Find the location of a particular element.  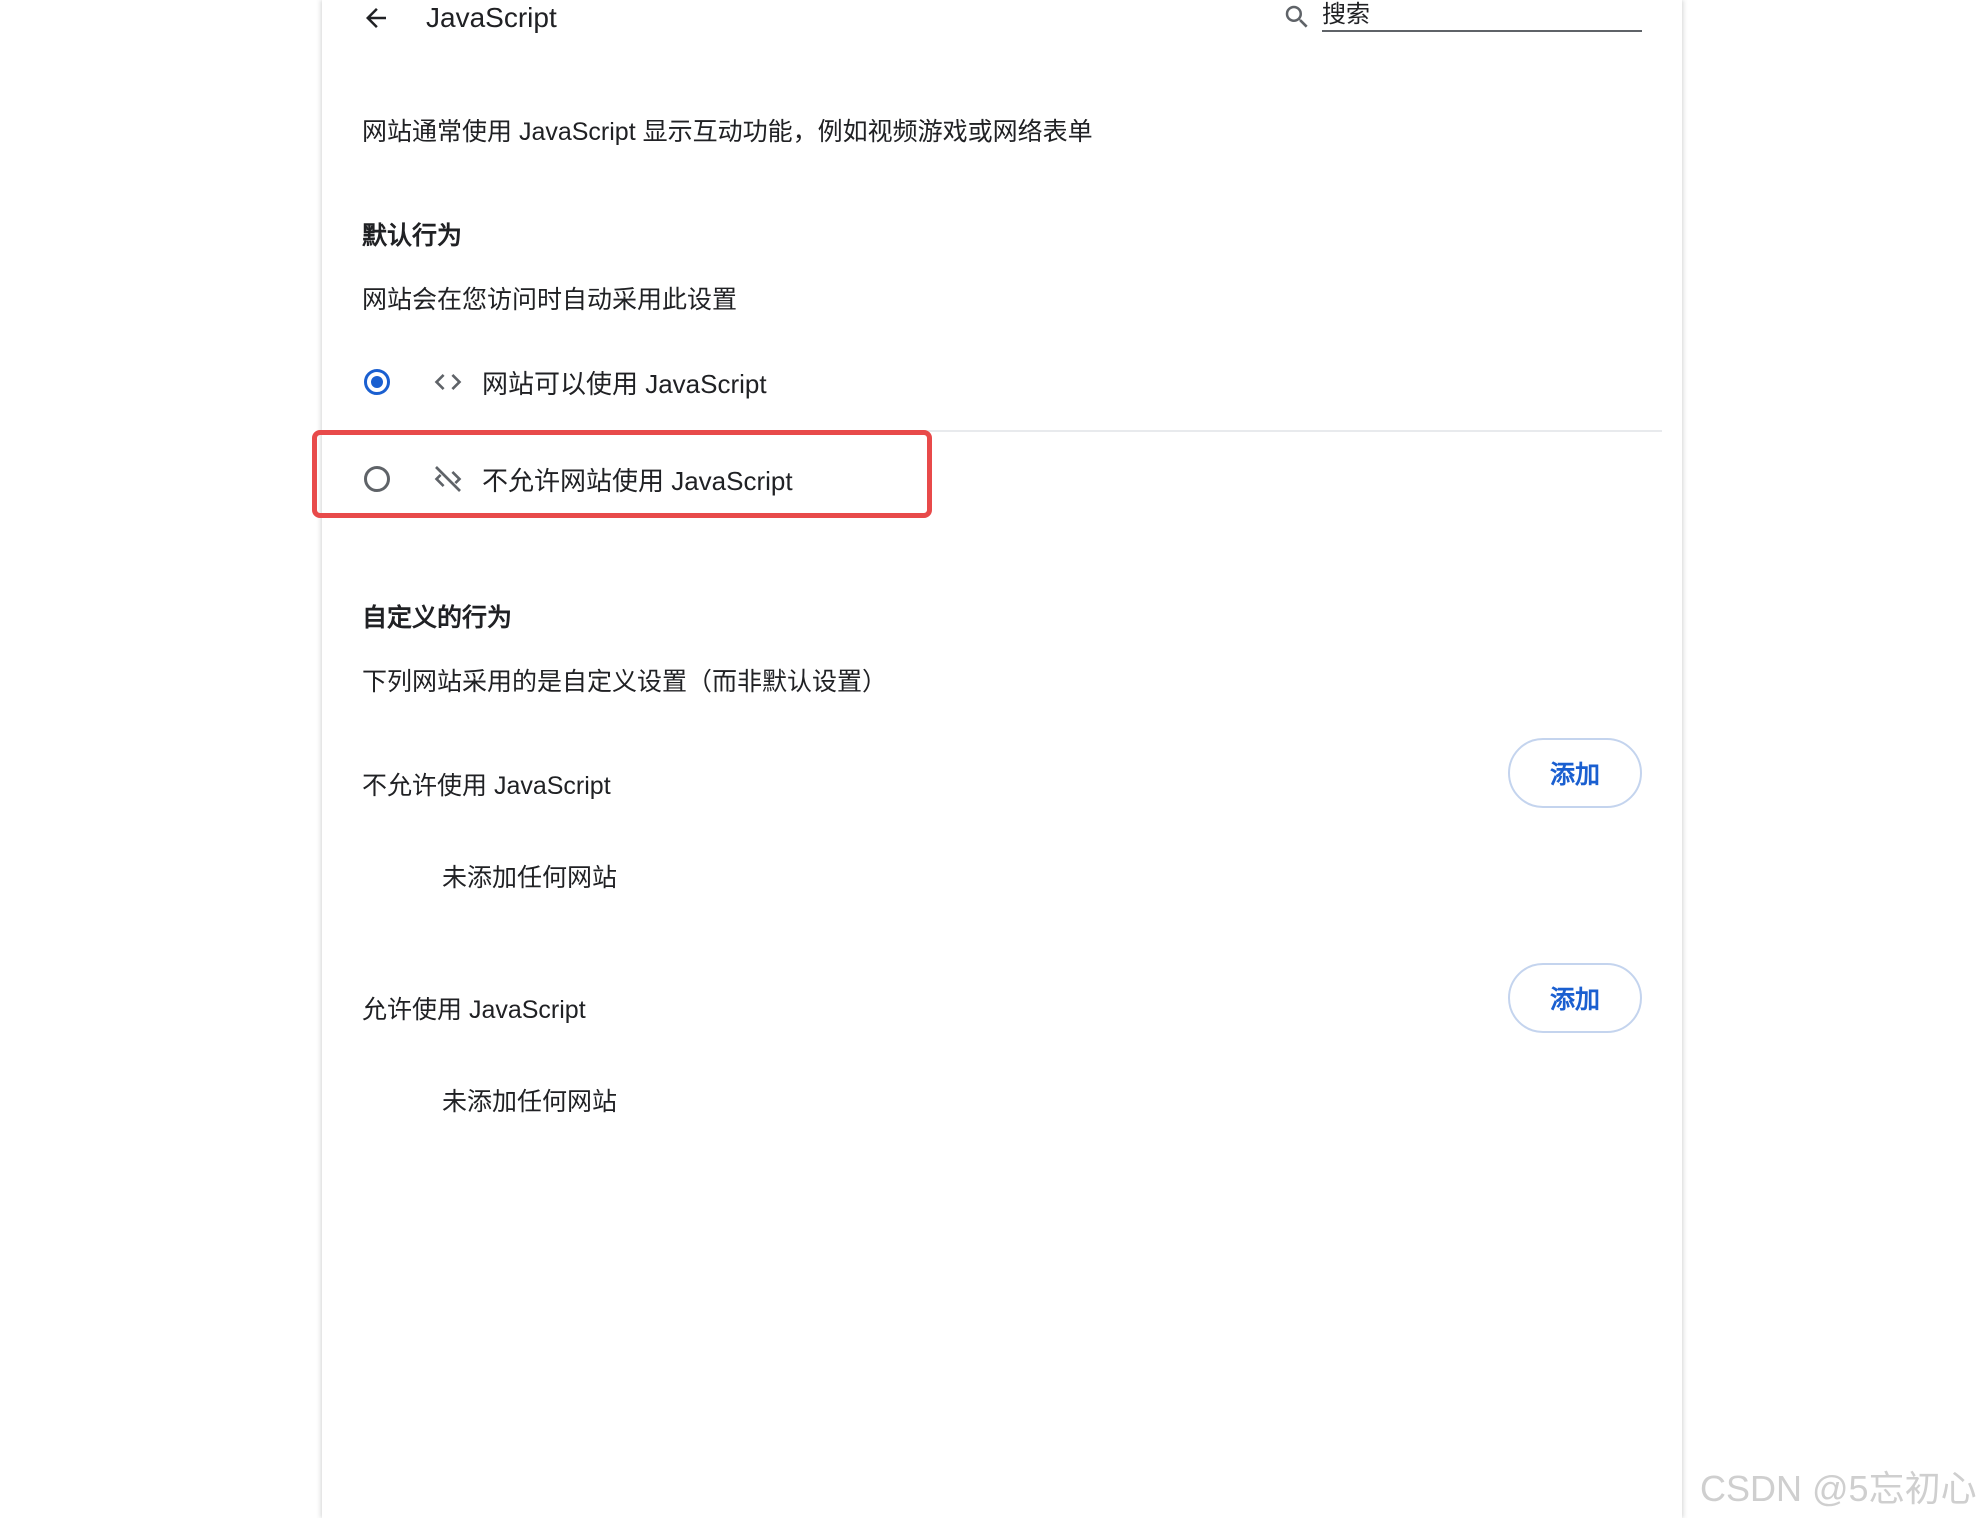

search-icon is located at coordinates (1296, 16).